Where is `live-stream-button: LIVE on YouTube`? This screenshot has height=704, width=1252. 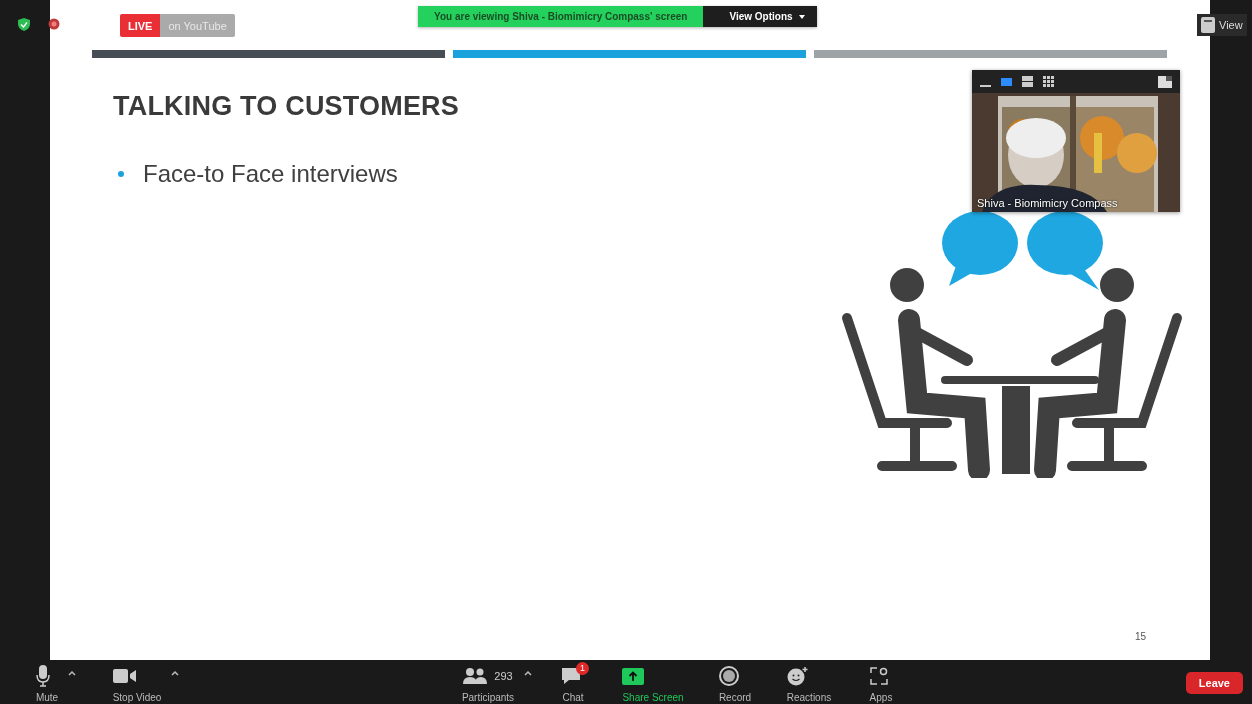
live-stream-button: LIVE on YouTube is located at coordinates (177, 25).